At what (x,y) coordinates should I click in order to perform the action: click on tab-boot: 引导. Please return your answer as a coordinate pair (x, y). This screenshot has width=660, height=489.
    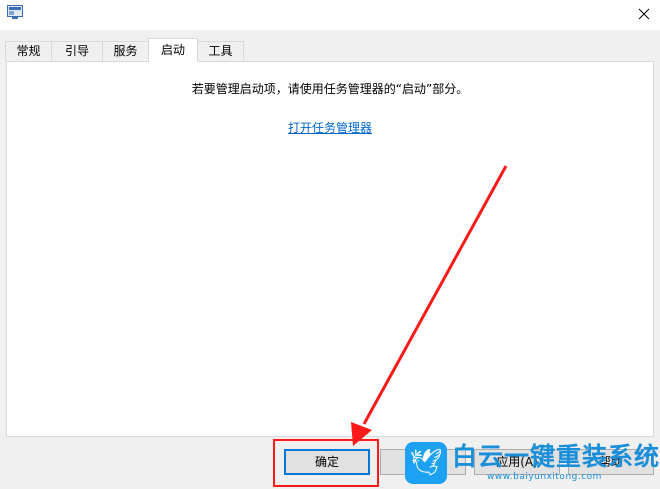
    Looking at the image, I should click on (77, 51).